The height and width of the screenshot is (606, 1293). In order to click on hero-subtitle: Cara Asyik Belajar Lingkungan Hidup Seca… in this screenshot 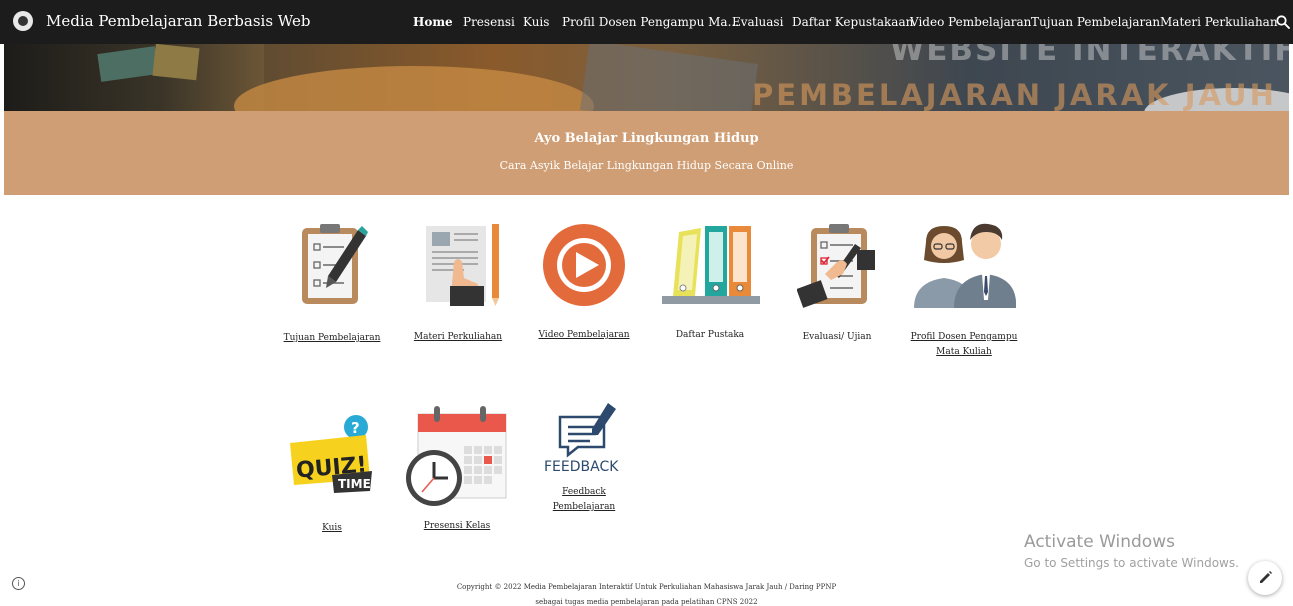, I will do `click(646, 165)`.